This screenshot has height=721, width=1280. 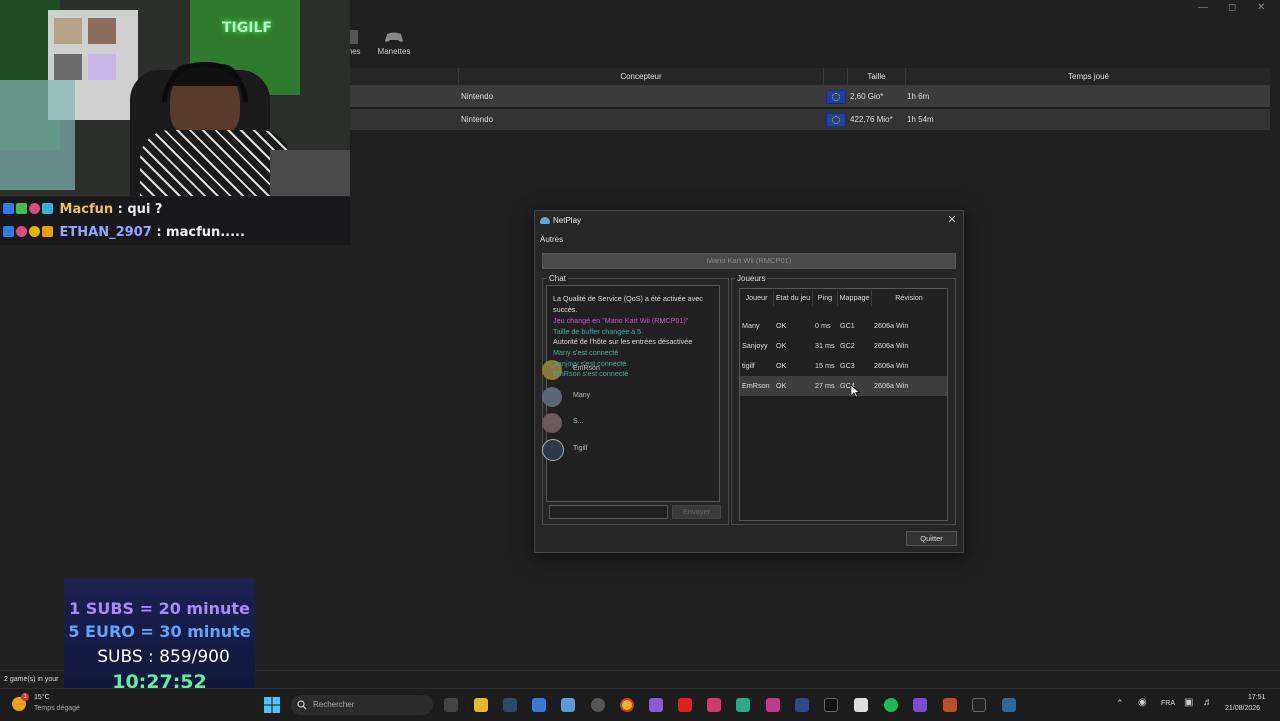 What do you see at coordinates (825, 298) in the screenshot?
I see `column-header-ping: Ping` at bounding box center [825, 298].